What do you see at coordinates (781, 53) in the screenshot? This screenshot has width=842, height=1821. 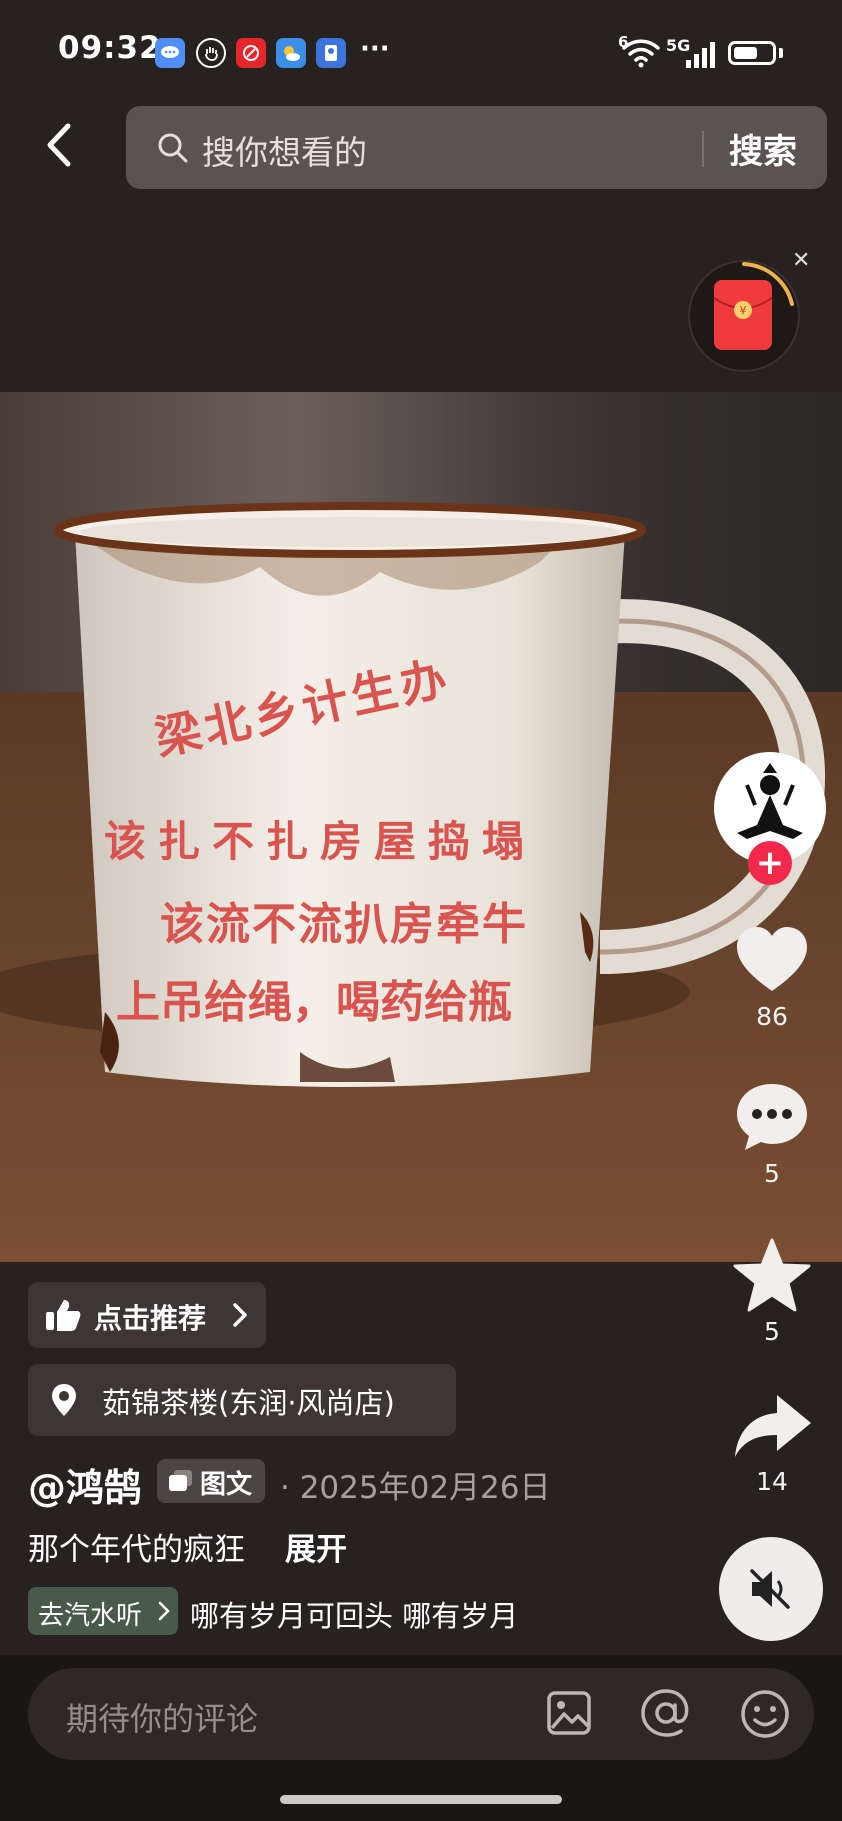 I see `battery-tip` at bounding box center [781, 53].